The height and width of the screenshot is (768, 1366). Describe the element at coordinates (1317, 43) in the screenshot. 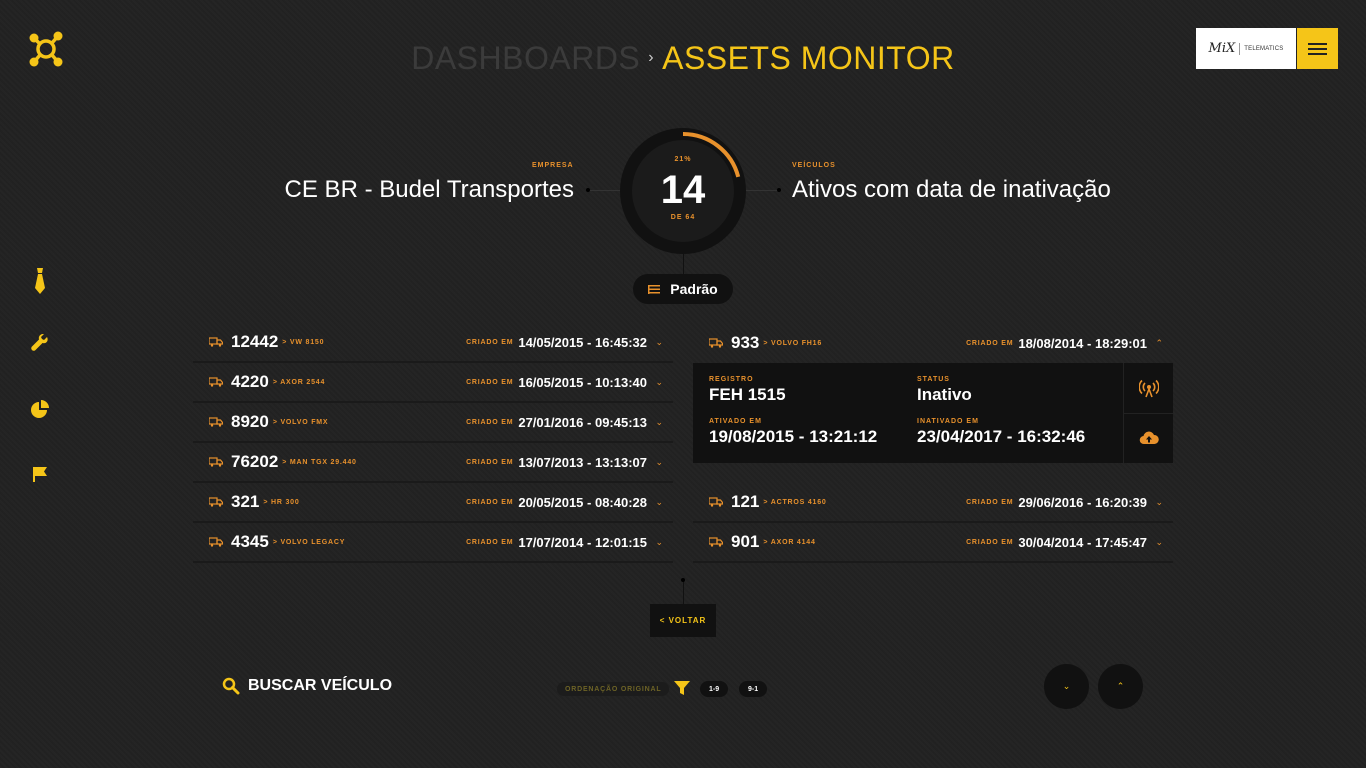

I see `menu-icon` at that location.